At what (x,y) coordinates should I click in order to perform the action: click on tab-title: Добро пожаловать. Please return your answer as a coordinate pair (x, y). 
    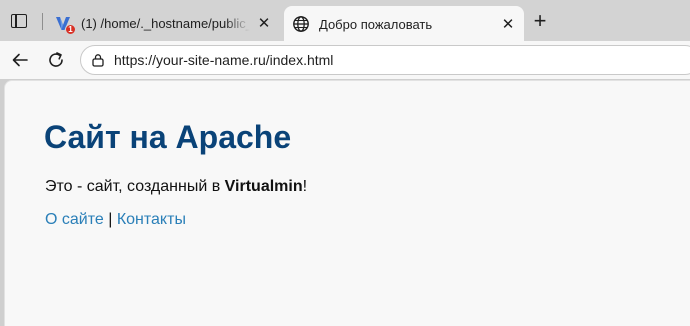
    Looking at the image, I should click on (376, 24).